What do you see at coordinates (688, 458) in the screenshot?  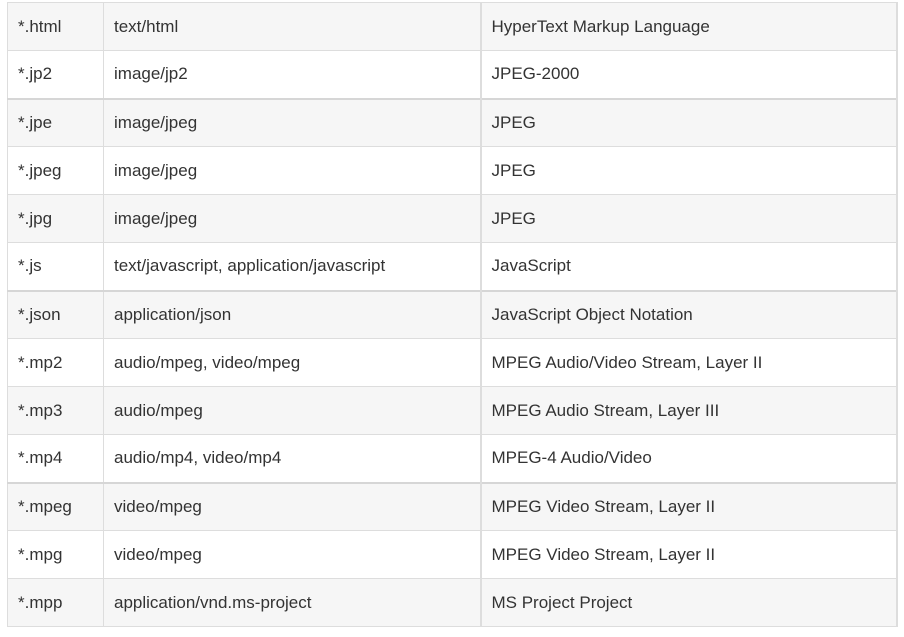 I see `description-cell: MPEG-4 Audio/Video` at bounding box center [688, 458].